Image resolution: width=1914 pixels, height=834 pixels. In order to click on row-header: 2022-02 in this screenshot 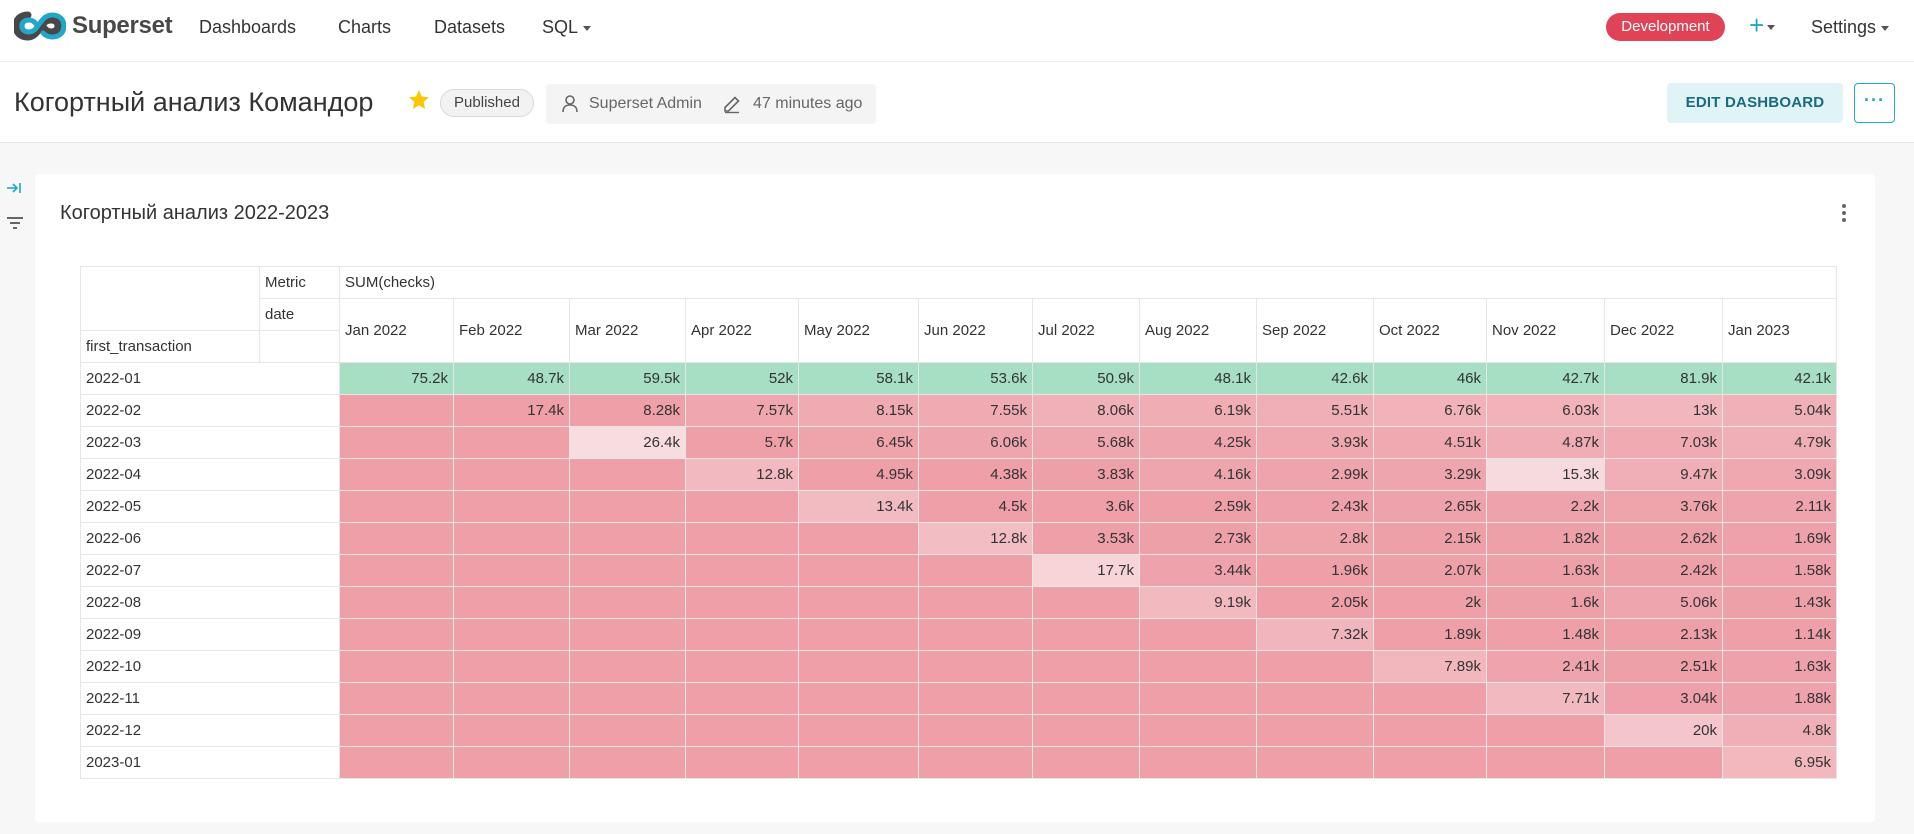, I will do `click(210, 410)`.